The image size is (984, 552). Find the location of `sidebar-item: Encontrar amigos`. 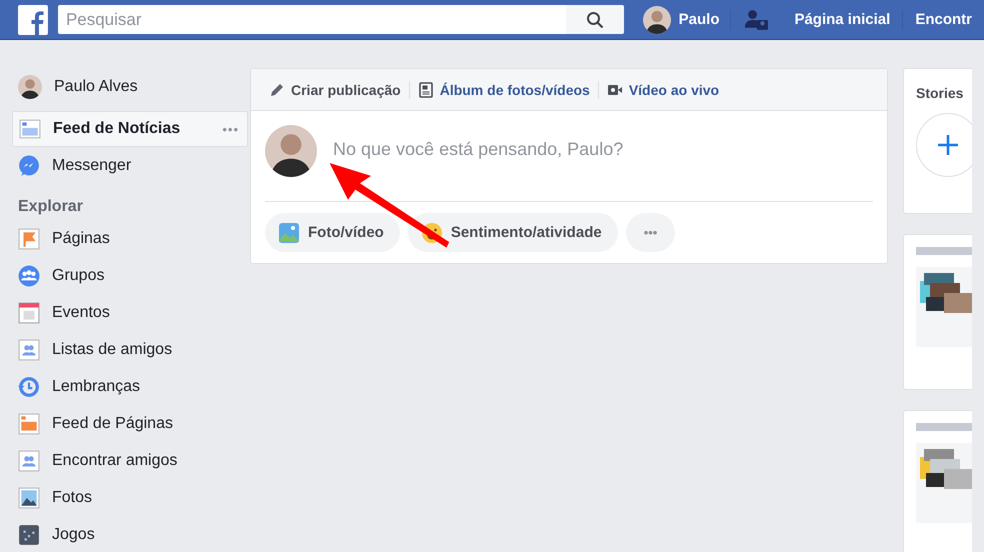

sidebar-item: Encontrar amigos is located at coordinates (130, 460).